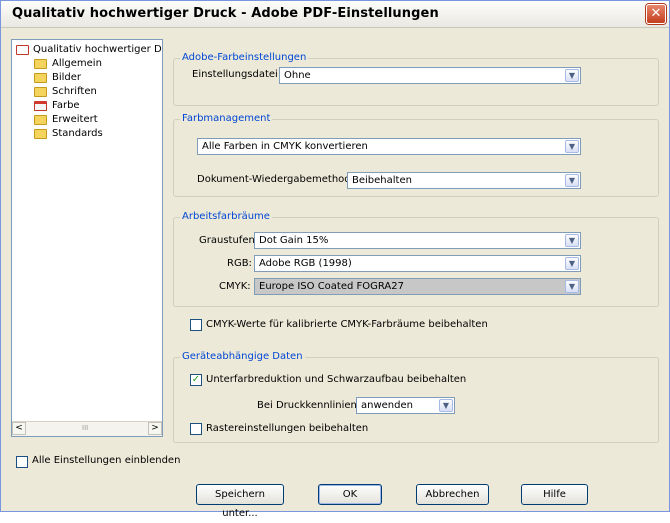 The height and width of the screenshot is (523, 670). I want to click on halftone-label: Rastereinstellungen beibehalten, so click(287, 428).